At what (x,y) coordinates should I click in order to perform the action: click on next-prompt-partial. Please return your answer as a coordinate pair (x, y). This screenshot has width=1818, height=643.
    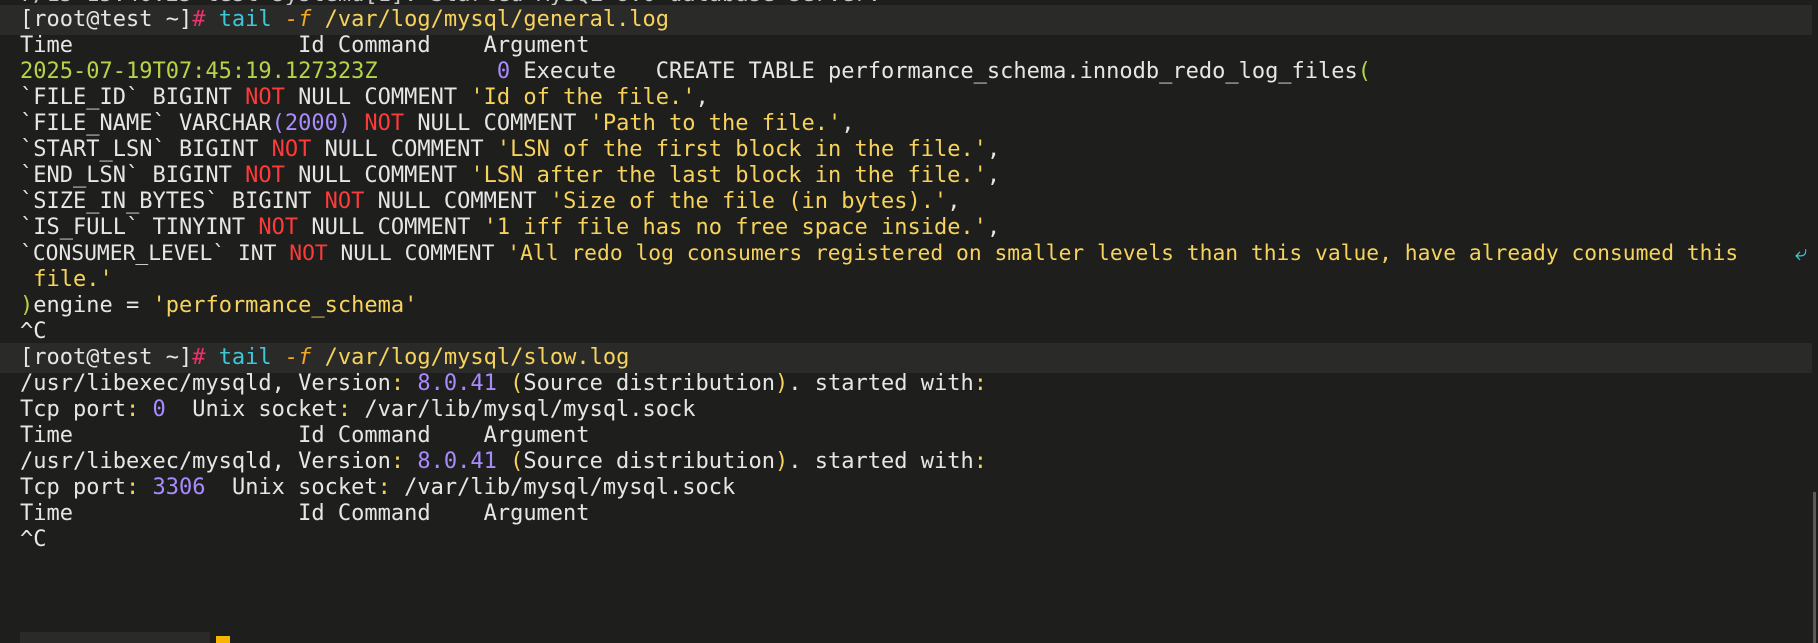
    Looking at the image, I should click on (115, 637).